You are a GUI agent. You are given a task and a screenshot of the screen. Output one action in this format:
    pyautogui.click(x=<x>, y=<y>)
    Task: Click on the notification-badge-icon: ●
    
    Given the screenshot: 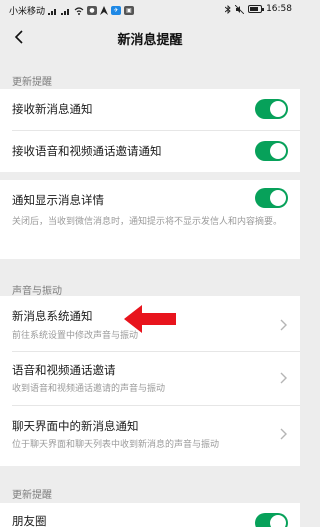 What is the action you would take?
    pyautogui.click(x=92, y=10)
    